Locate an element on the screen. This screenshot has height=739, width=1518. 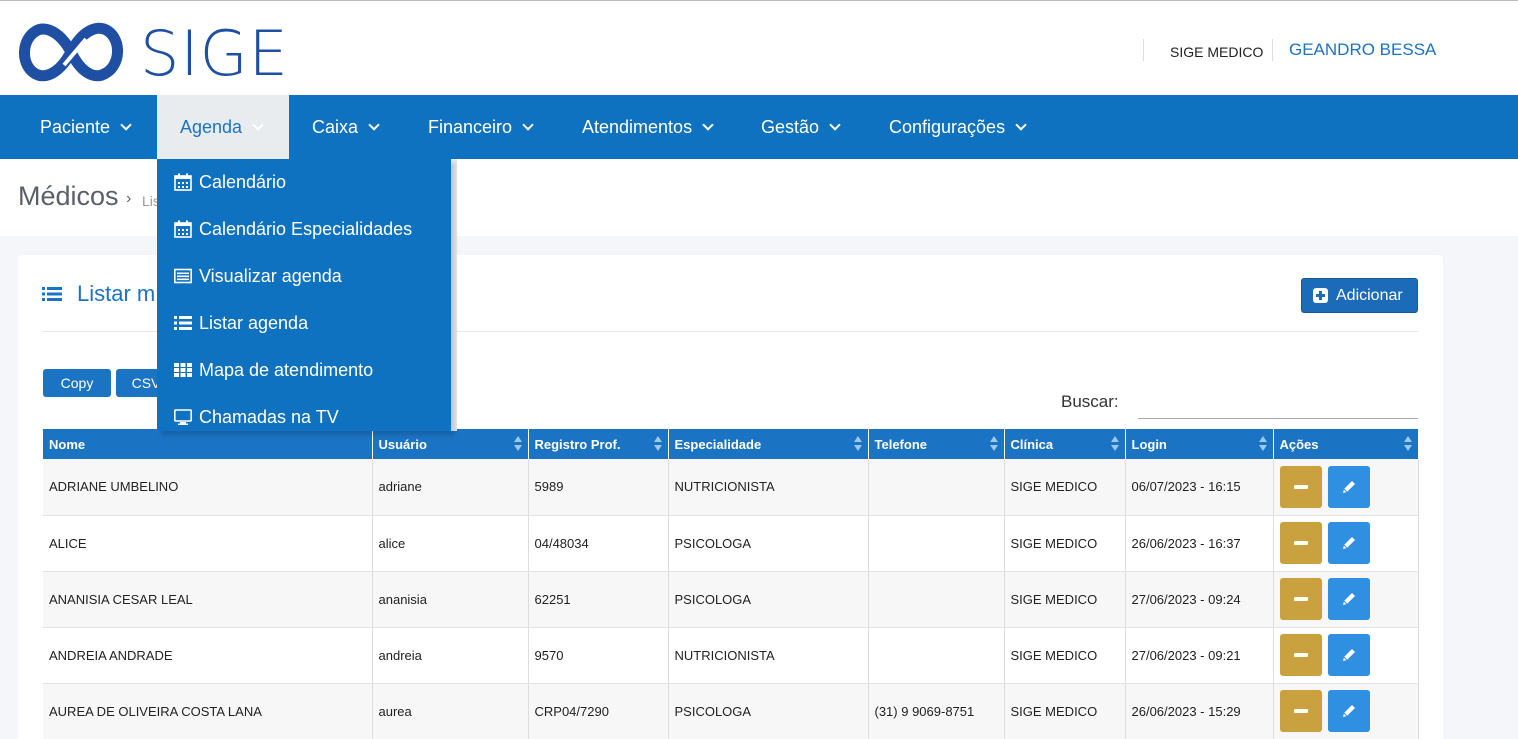
menu-item-visualizar-agenda: Visualizar agenda is located at coordinates (304, 276).